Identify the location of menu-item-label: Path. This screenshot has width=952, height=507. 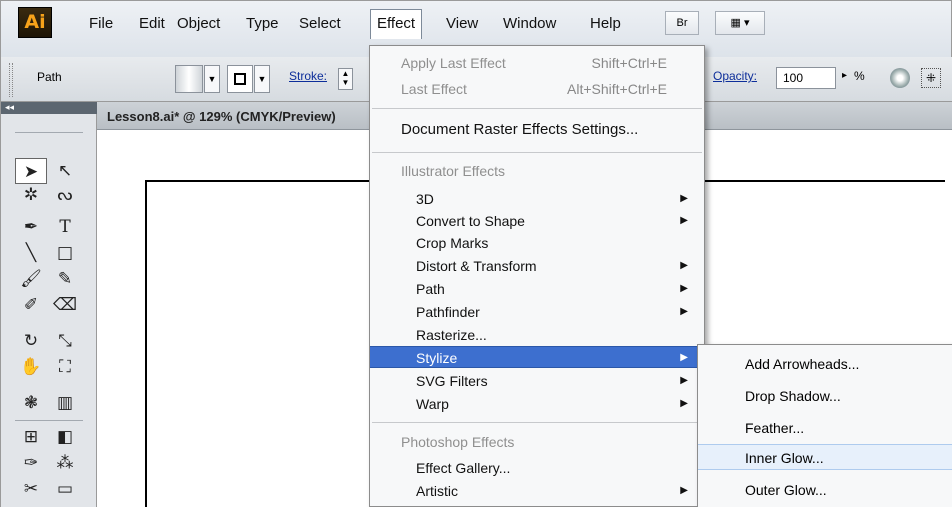
(430, 289).